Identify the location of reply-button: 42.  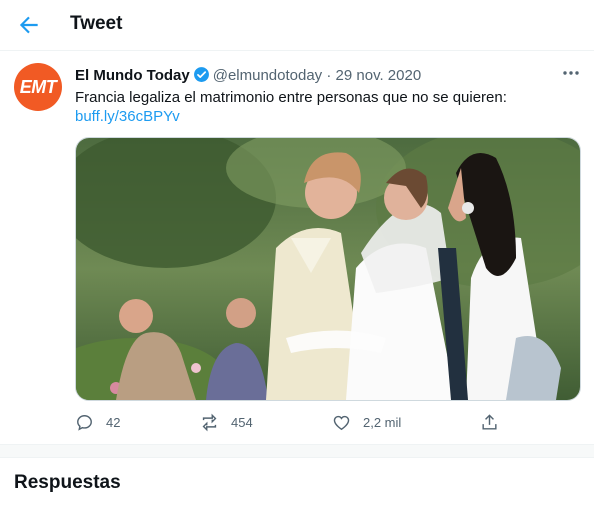
(97, 422).